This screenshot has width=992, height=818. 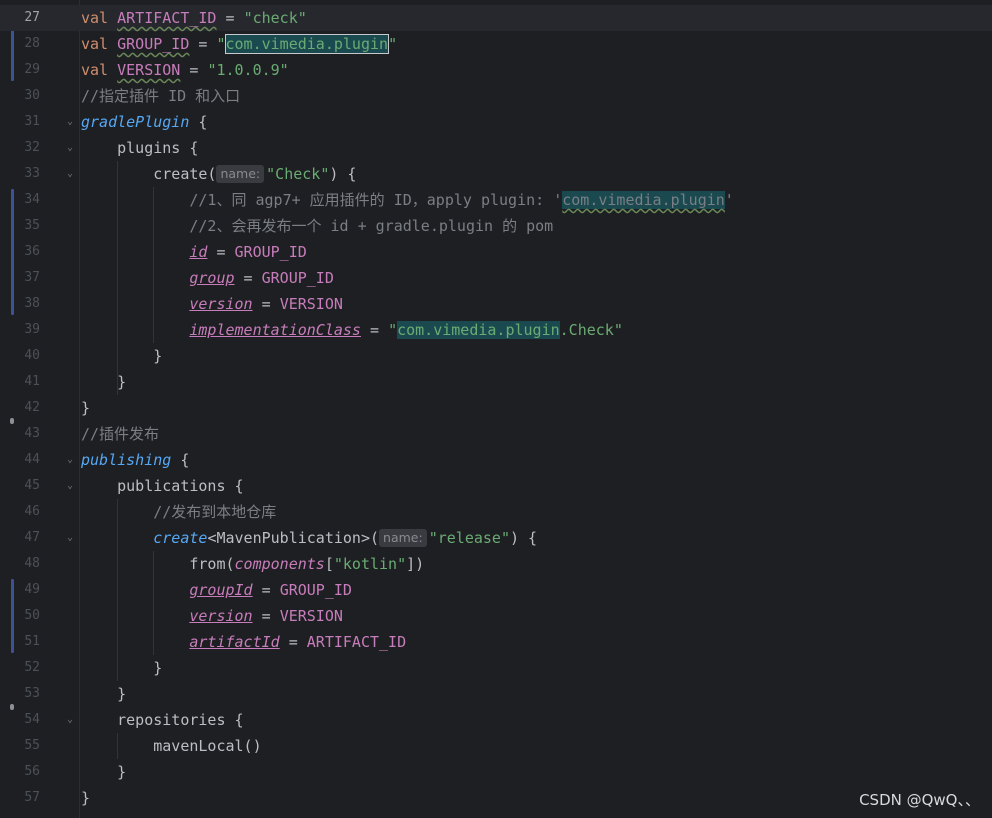 I want to click on line-number: 55, so click(x=32, y=745).